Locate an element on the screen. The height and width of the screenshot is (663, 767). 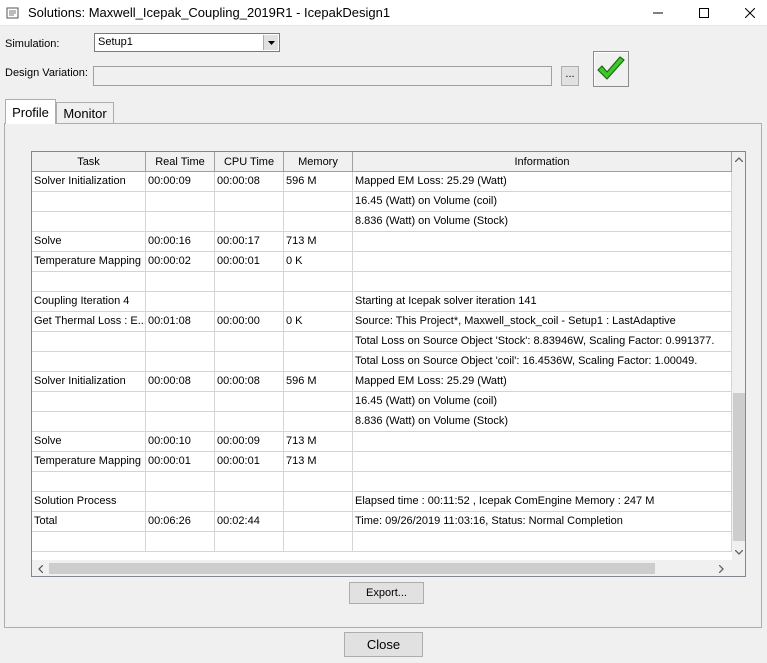
cell-cpu-time: 00:02:44 is located at coordinates (249, 522).